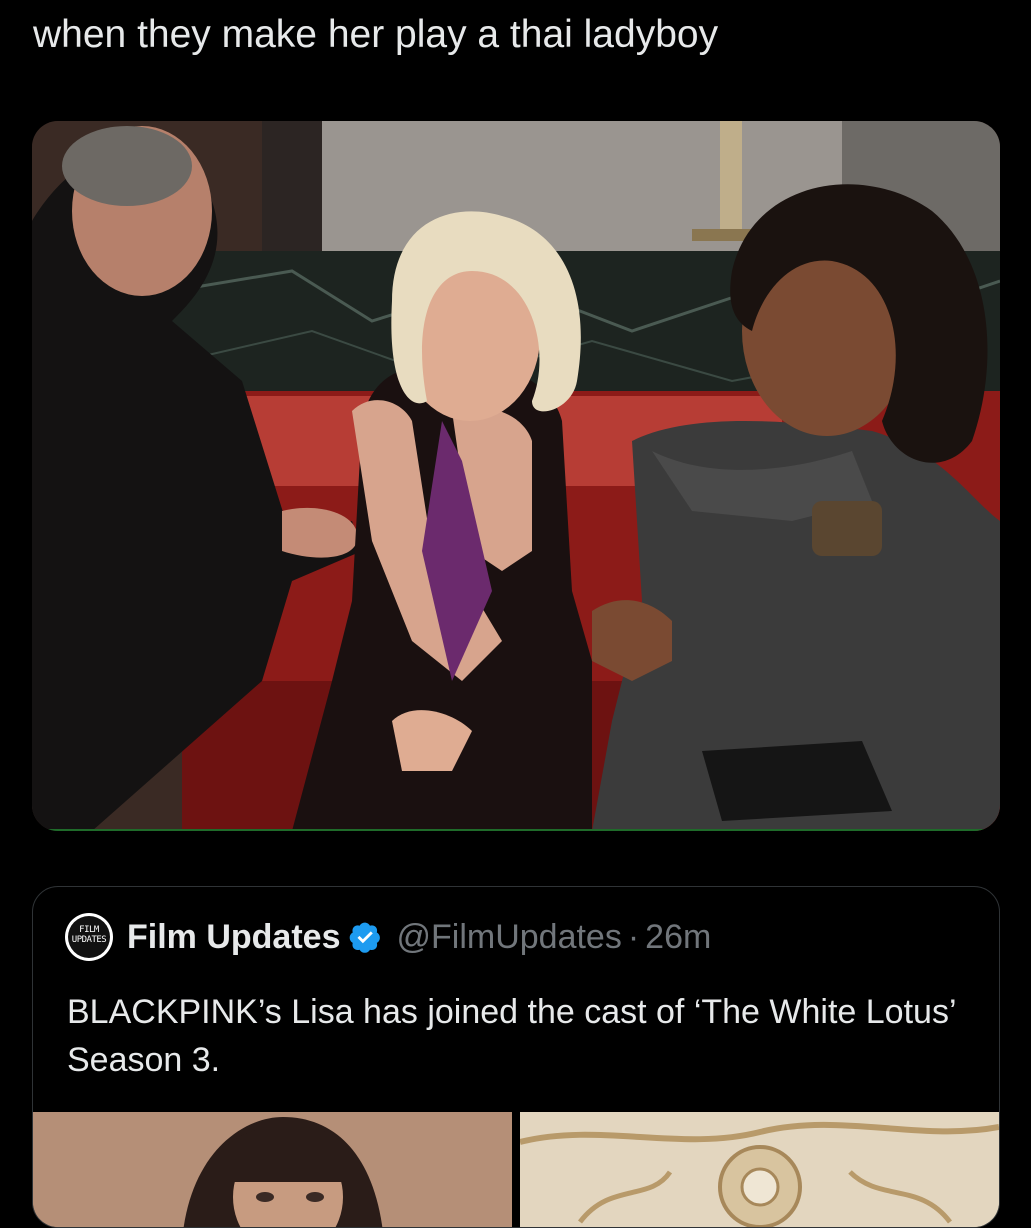 The width and height of the screenshot is (1031, 1228). I want to click on display-name: Film Updates, so click(233, 937).